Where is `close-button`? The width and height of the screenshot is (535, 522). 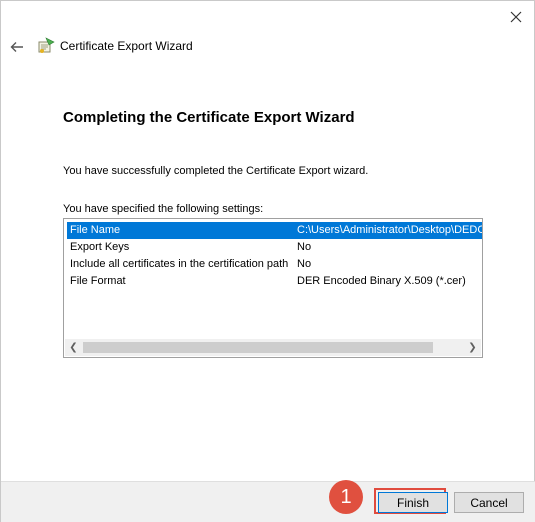 close-button is located at coordinates (516, 17).